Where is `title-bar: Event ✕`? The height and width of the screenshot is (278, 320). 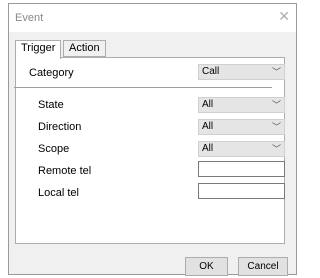
title-bar: Event ✕ is located at coordinates (152, 18).